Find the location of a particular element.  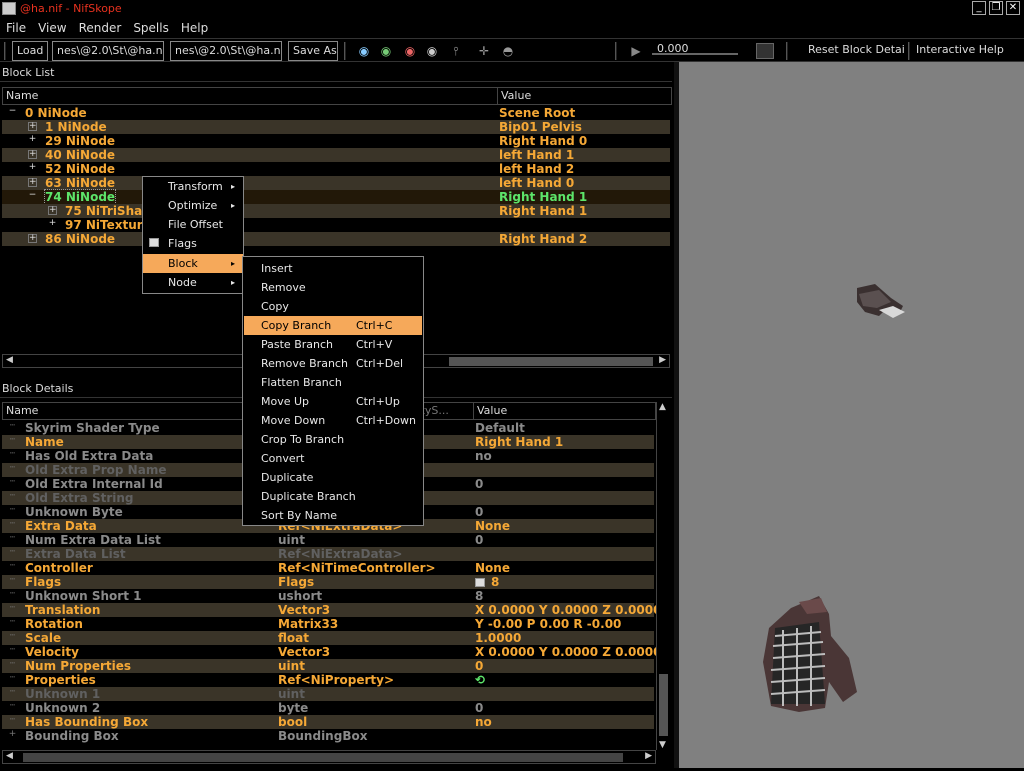

load-path-field: nes\@2.0\St\@ha.nif is located at coordinates (108, 51).